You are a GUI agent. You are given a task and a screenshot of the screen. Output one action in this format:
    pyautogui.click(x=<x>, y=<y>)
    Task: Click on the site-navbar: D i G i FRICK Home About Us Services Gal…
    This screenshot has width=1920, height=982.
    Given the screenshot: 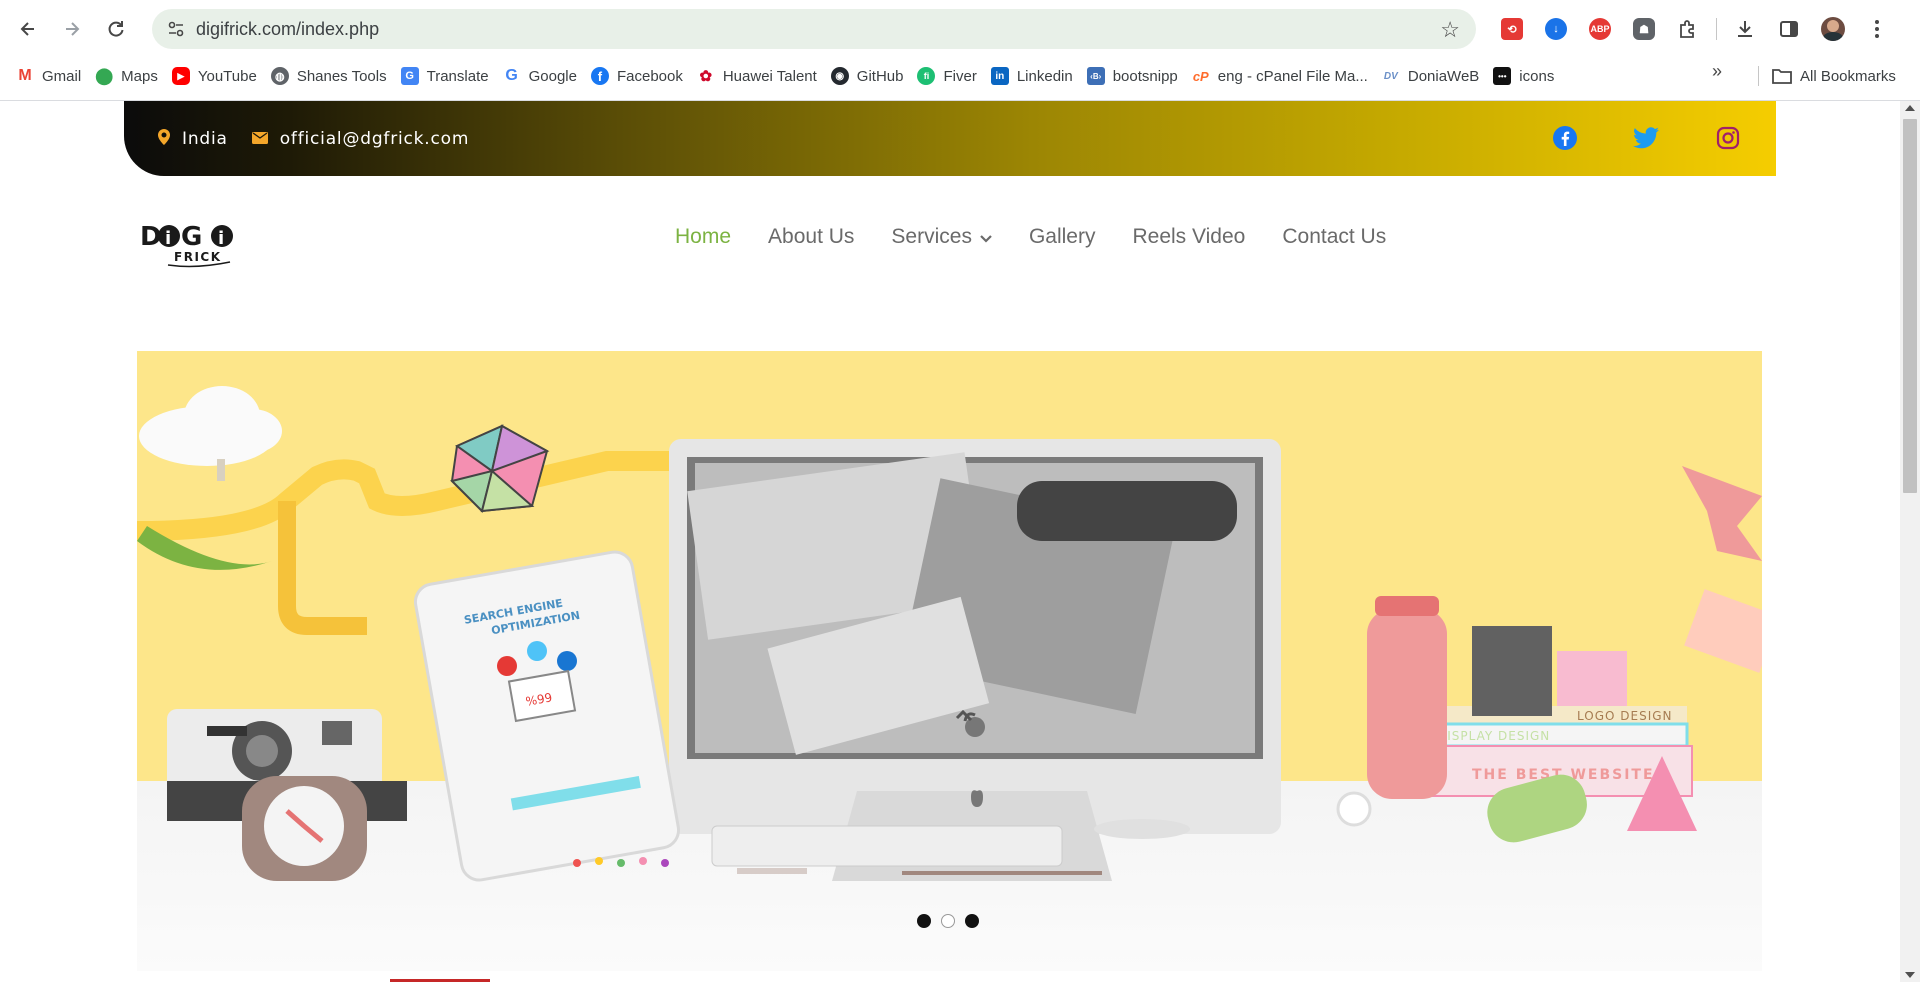 What is the action you would take?
    pyautogui.click(x=950, y=241)
    